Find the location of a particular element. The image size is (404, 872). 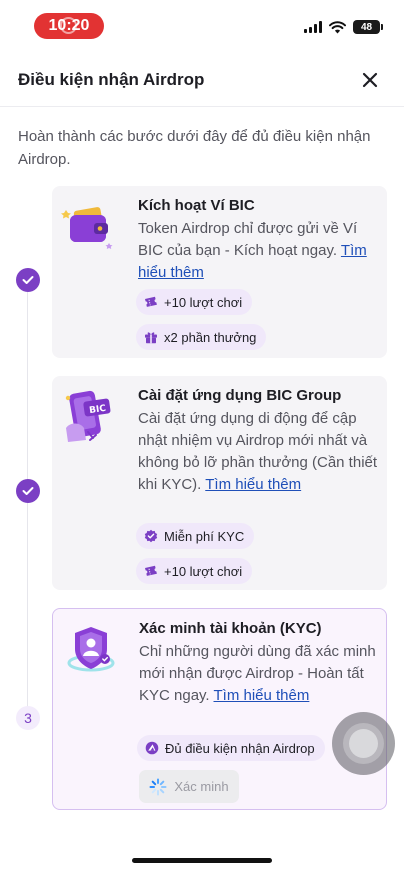

verify-button-label: Xác minh is located at coordinates (201, 786).